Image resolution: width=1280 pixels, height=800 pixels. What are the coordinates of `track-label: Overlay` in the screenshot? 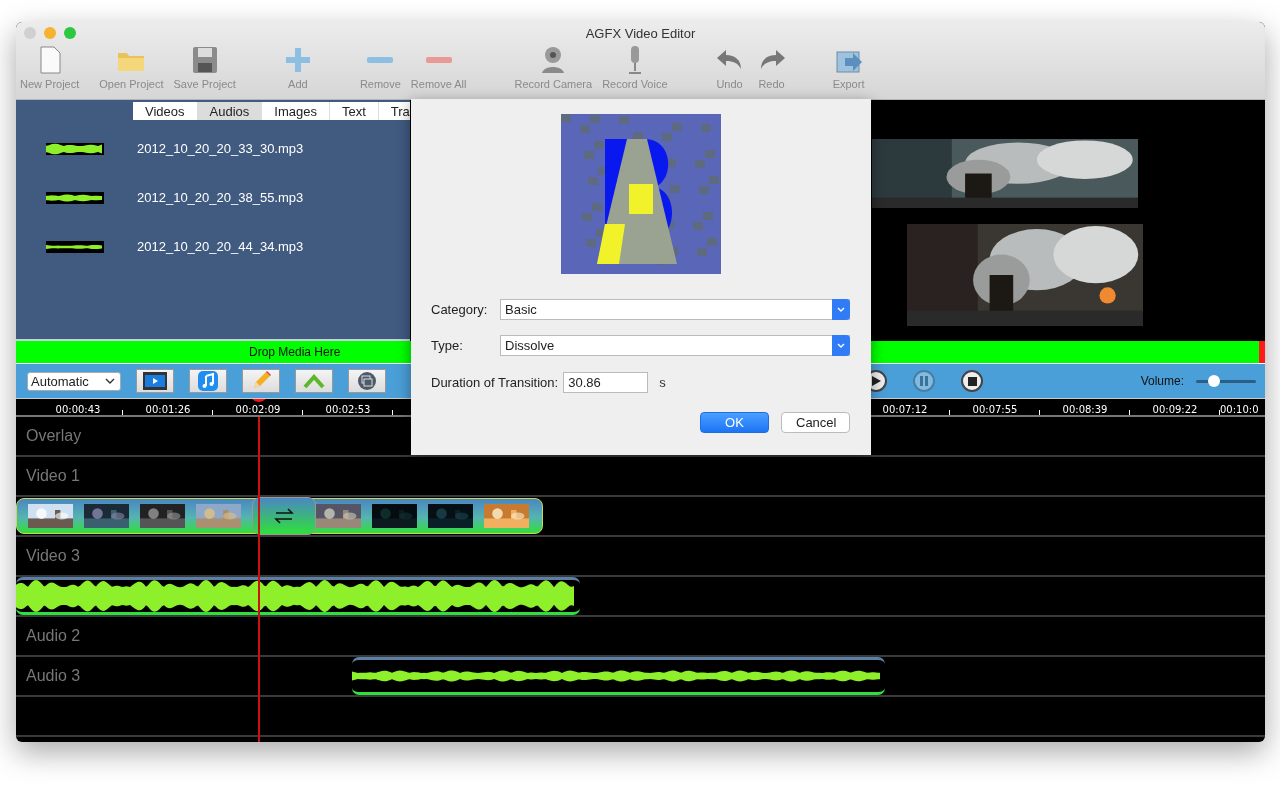 It's located at (54, 436).